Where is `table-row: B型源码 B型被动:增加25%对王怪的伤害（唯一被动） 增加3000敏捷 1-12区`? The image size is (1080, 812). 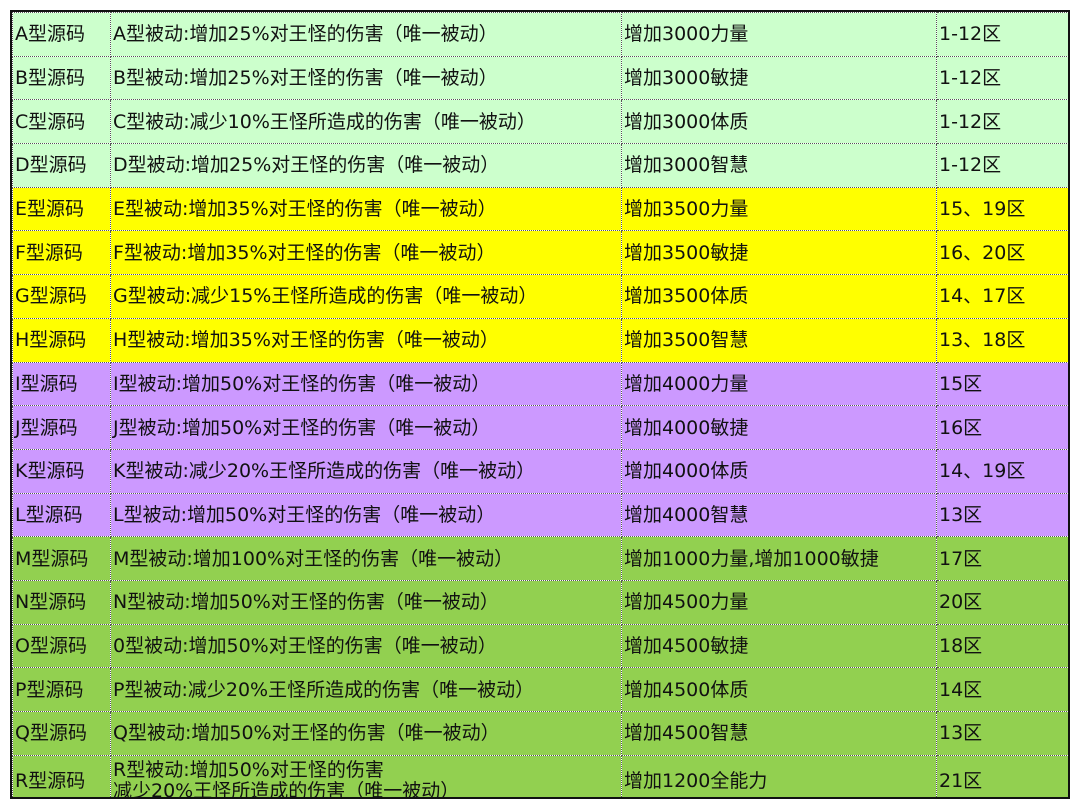 table-row: B型源码 B型被动:增加25%对王怪的伤害（唯一被动） 增加3000敏捷 1-12区 is located at coordinates (540, 78).